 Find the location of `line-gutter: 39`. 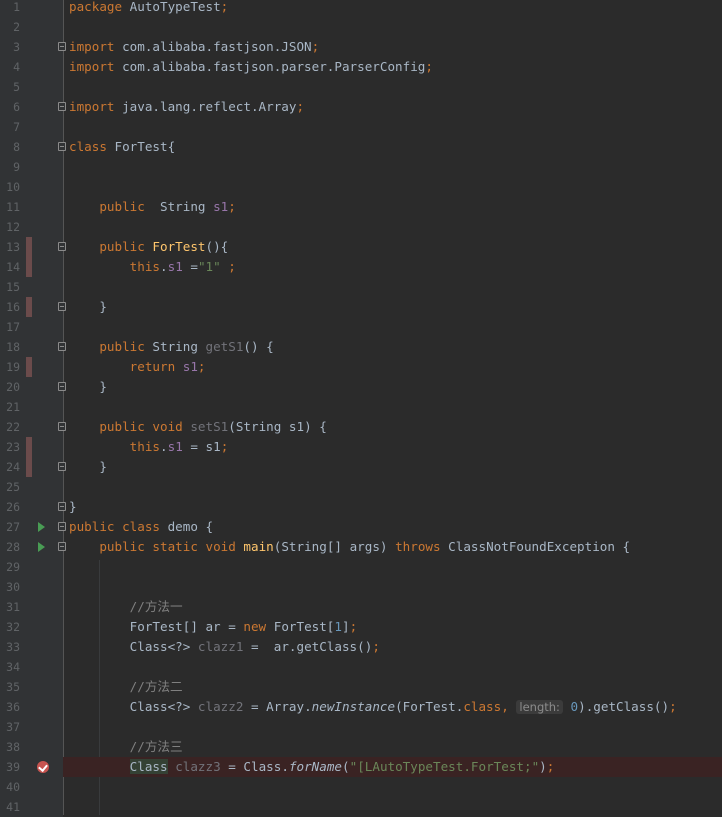

line-gutter: 39 is located at coordinates (31, 767).